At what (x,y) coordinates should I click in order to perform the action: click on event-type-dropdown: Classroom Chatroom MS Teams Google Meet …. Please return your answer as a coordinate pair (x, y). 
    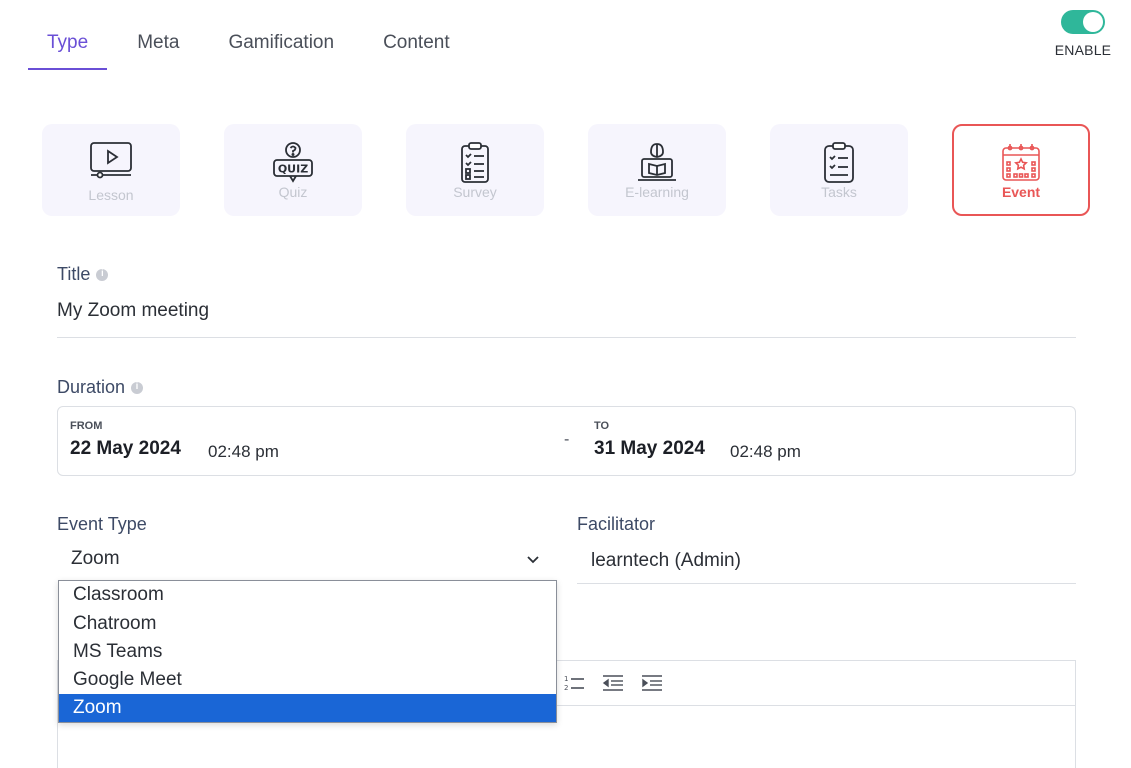
    Looking at the image, I should click on (307, 651).